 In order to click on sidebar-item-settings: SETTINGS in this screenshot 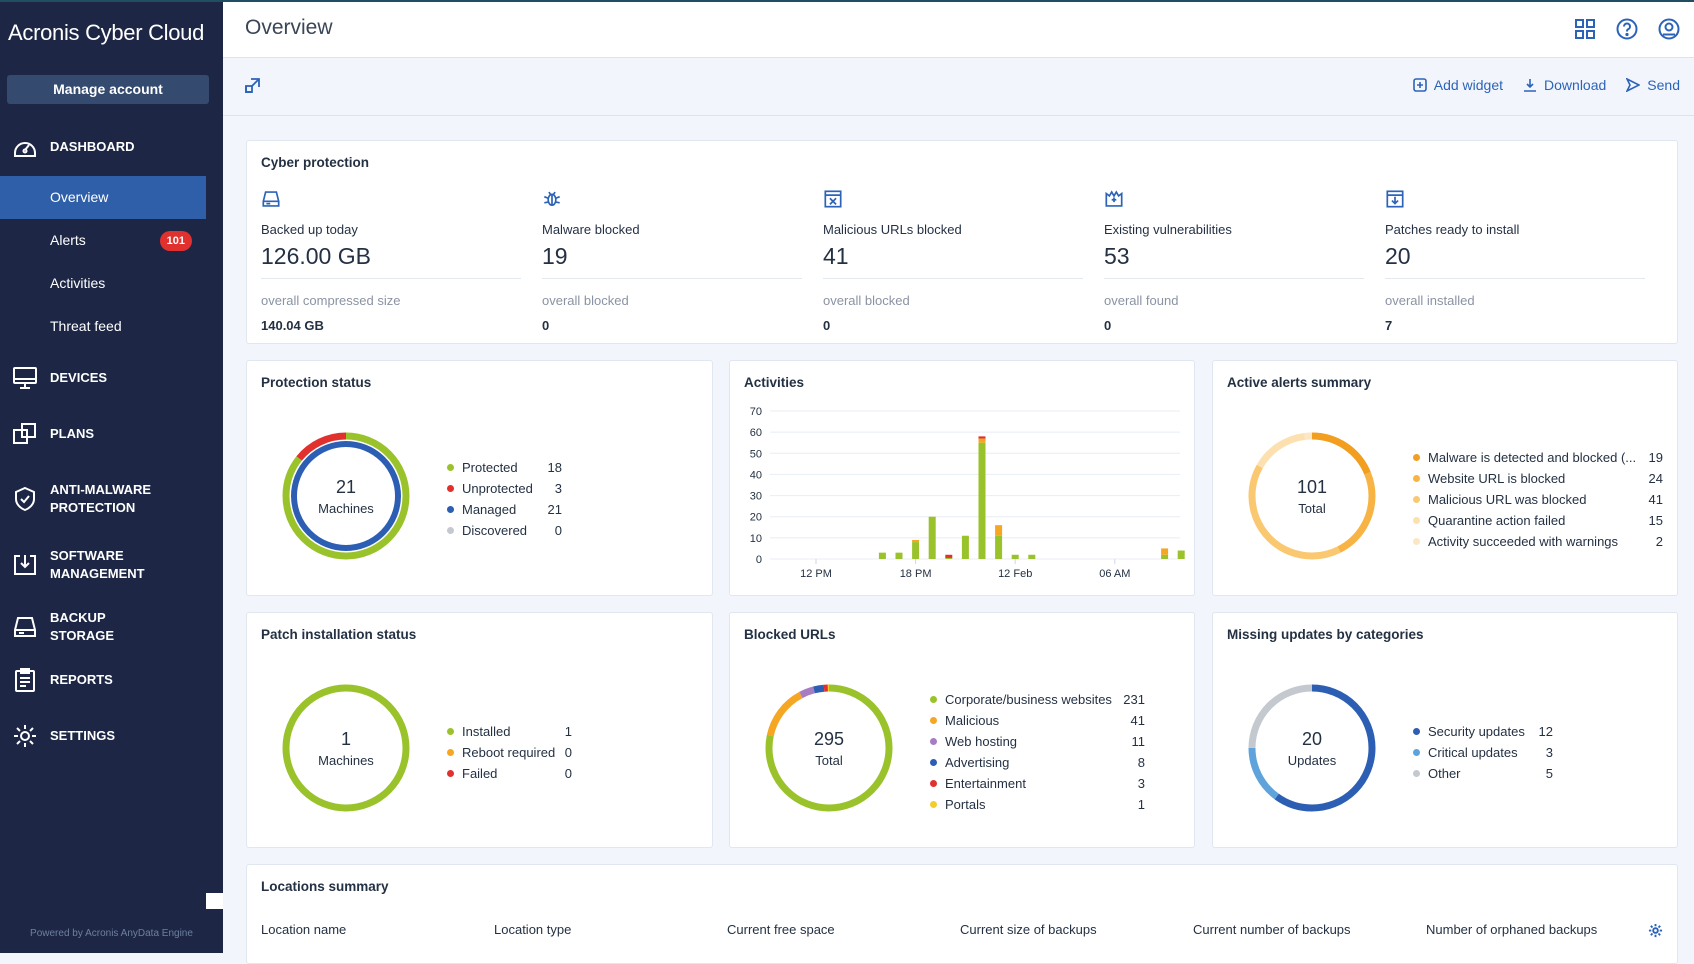, I will do `click(111, 736)`.